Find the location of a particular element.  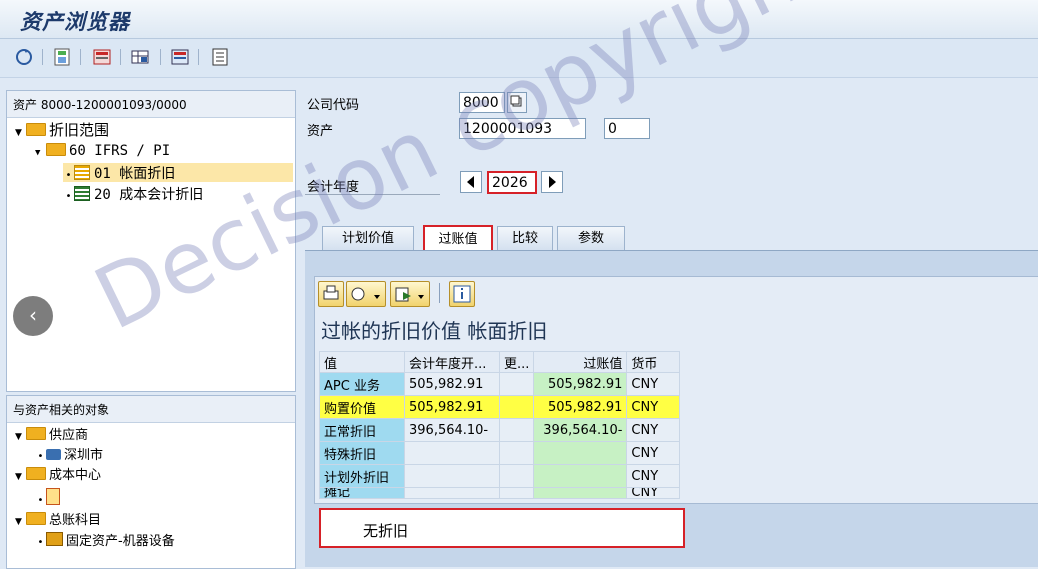

export-dropdown-icon is located at coordinates (410, 294).